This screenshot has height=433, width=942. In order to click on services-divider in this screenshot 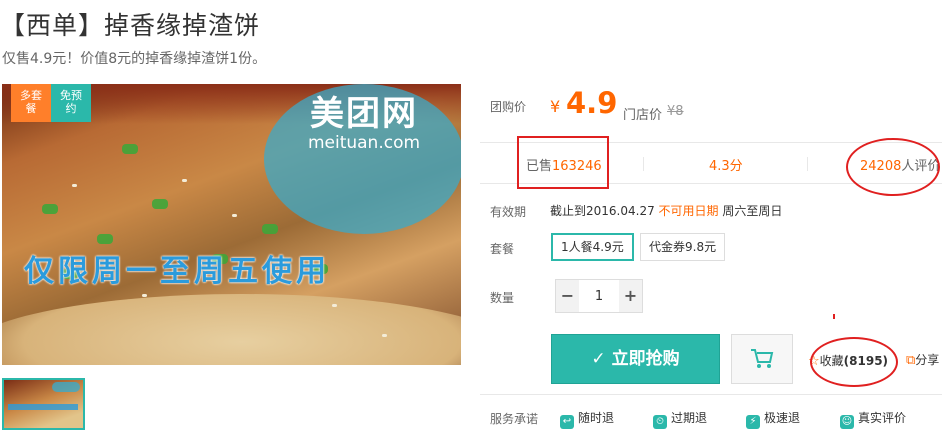, I will do `click(711, 394)`.